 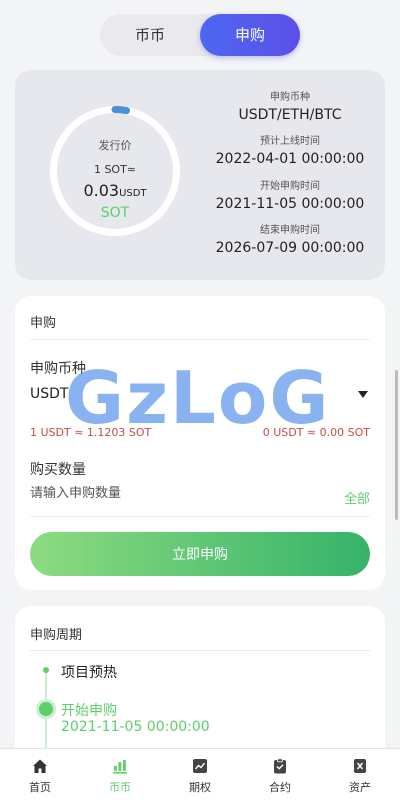 I want to click on subscribe-button: 立即申购, so click(x=200, y=554).